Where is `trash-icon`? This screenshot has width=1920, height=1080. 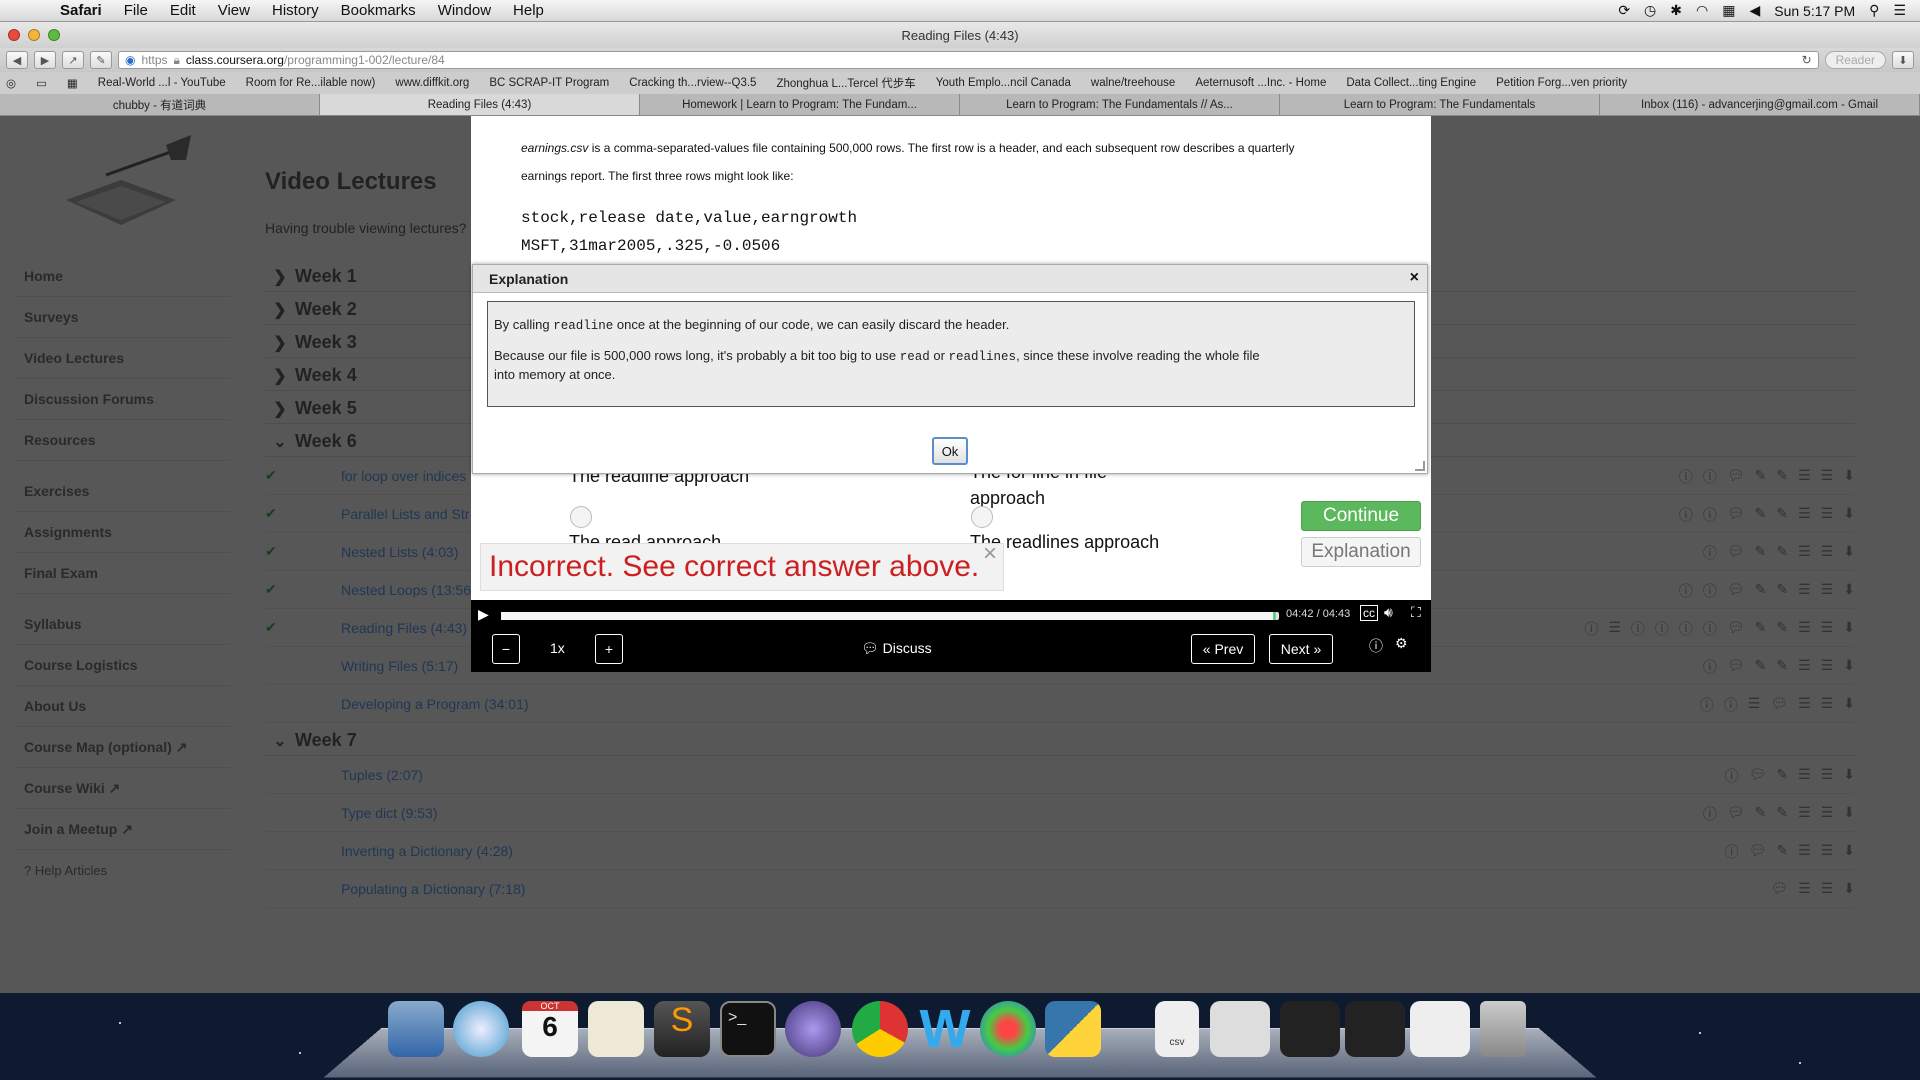 trash-icon is located at coordinates (1503, 1029).